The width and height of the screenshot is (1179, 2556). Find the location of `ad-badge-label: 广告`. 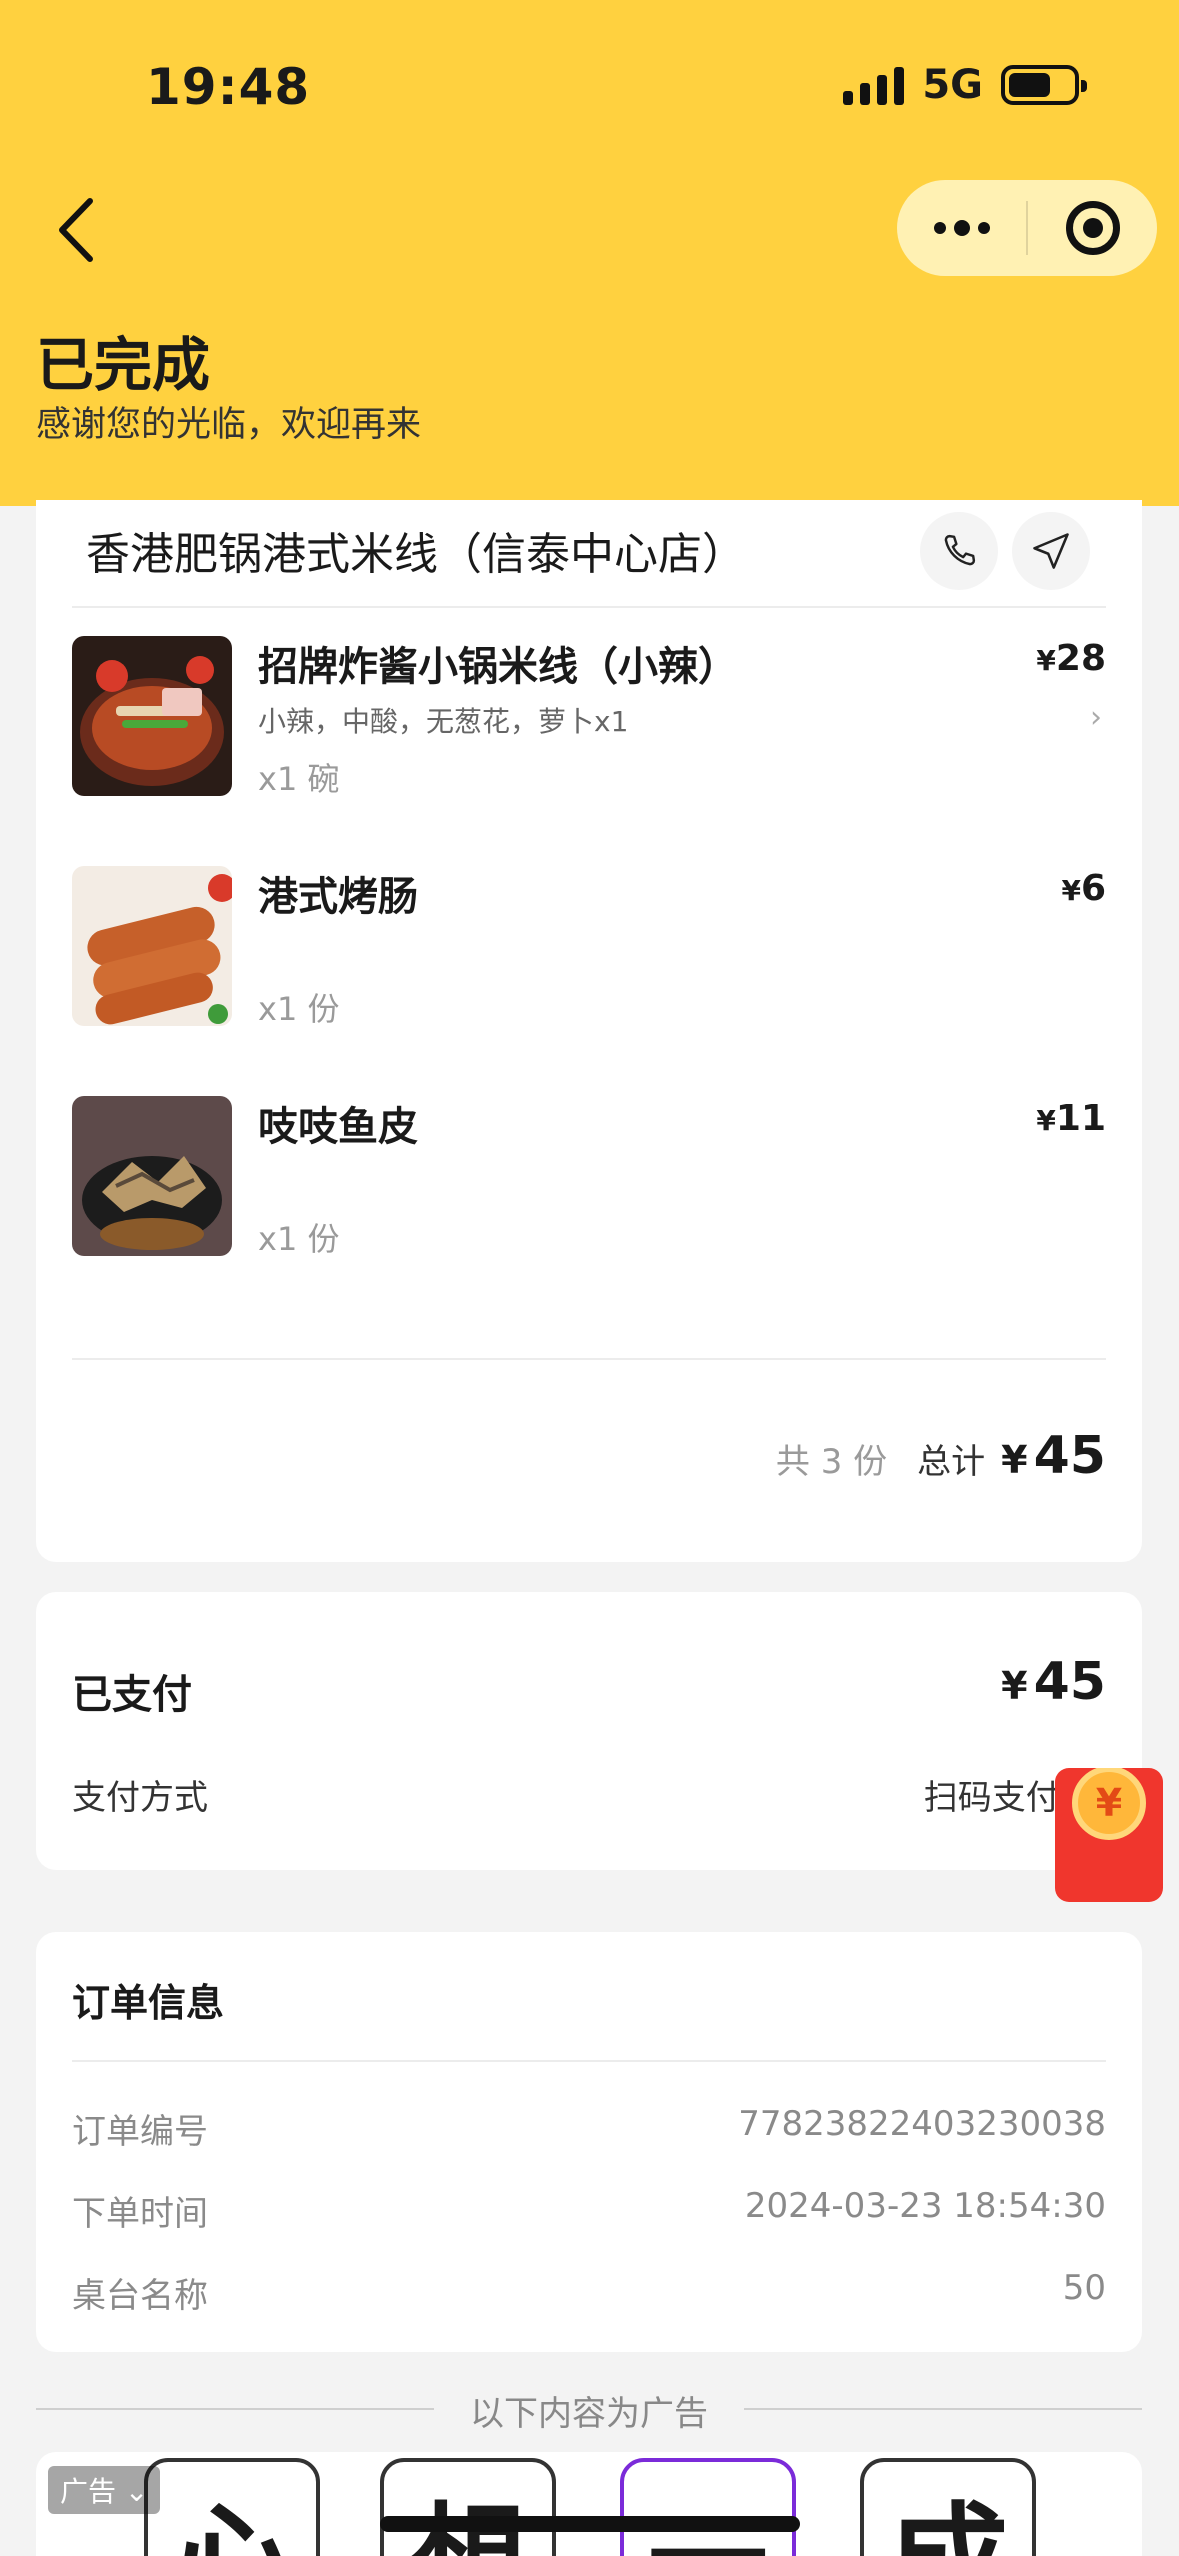

ad-badge-label: 广告 is located at coordinates (88, 2491).